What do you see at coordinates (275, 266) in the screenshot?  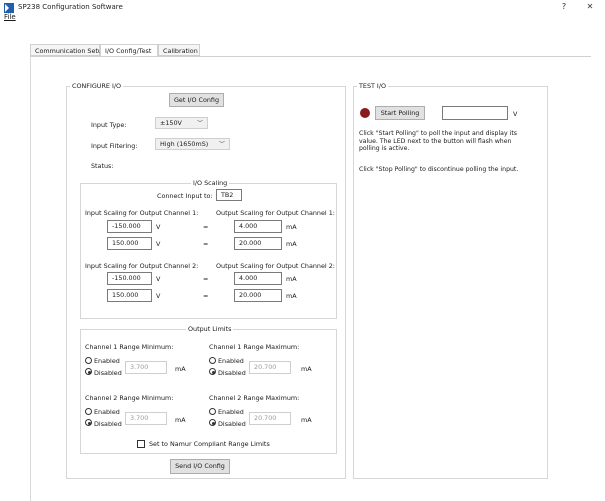 I see `ch2-output-scaling-header: Output Scaling for Output Channel 2:` at bounding box center [275, 266].